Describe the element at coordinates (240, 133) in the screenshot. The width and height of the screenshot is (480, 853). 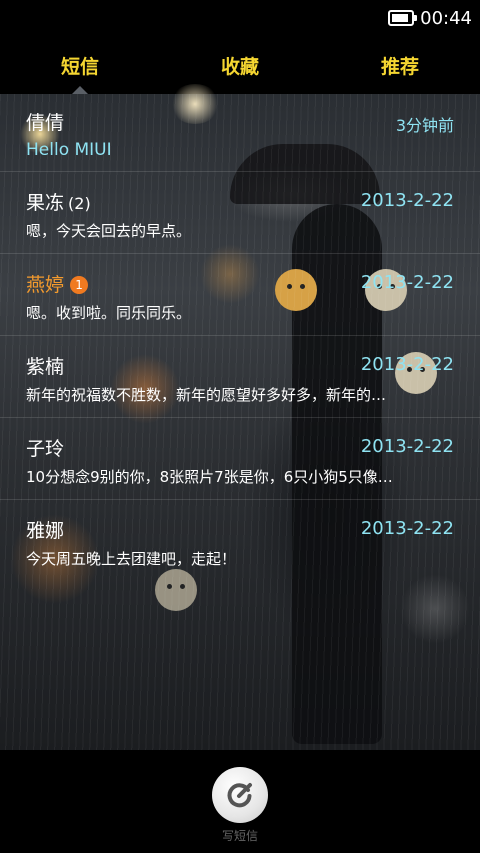
I see `conversation-item: 倩倩 3分钟前 Hello MIUI` at that location.